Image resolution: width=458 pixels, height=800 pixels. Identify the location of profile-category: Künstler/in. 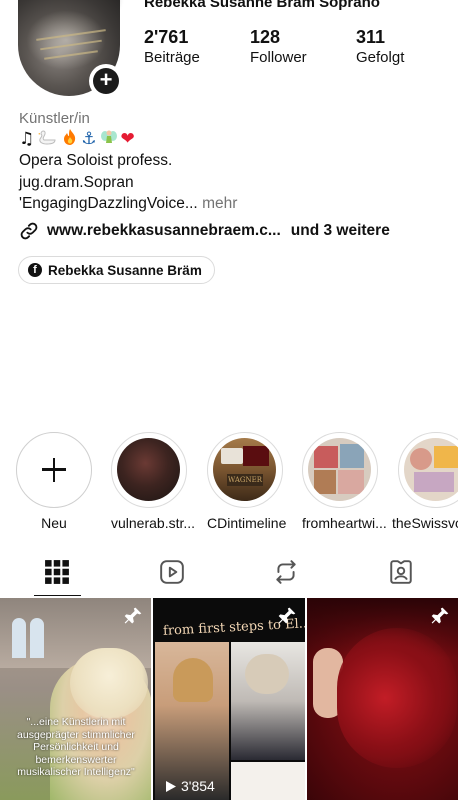
(54, 118).